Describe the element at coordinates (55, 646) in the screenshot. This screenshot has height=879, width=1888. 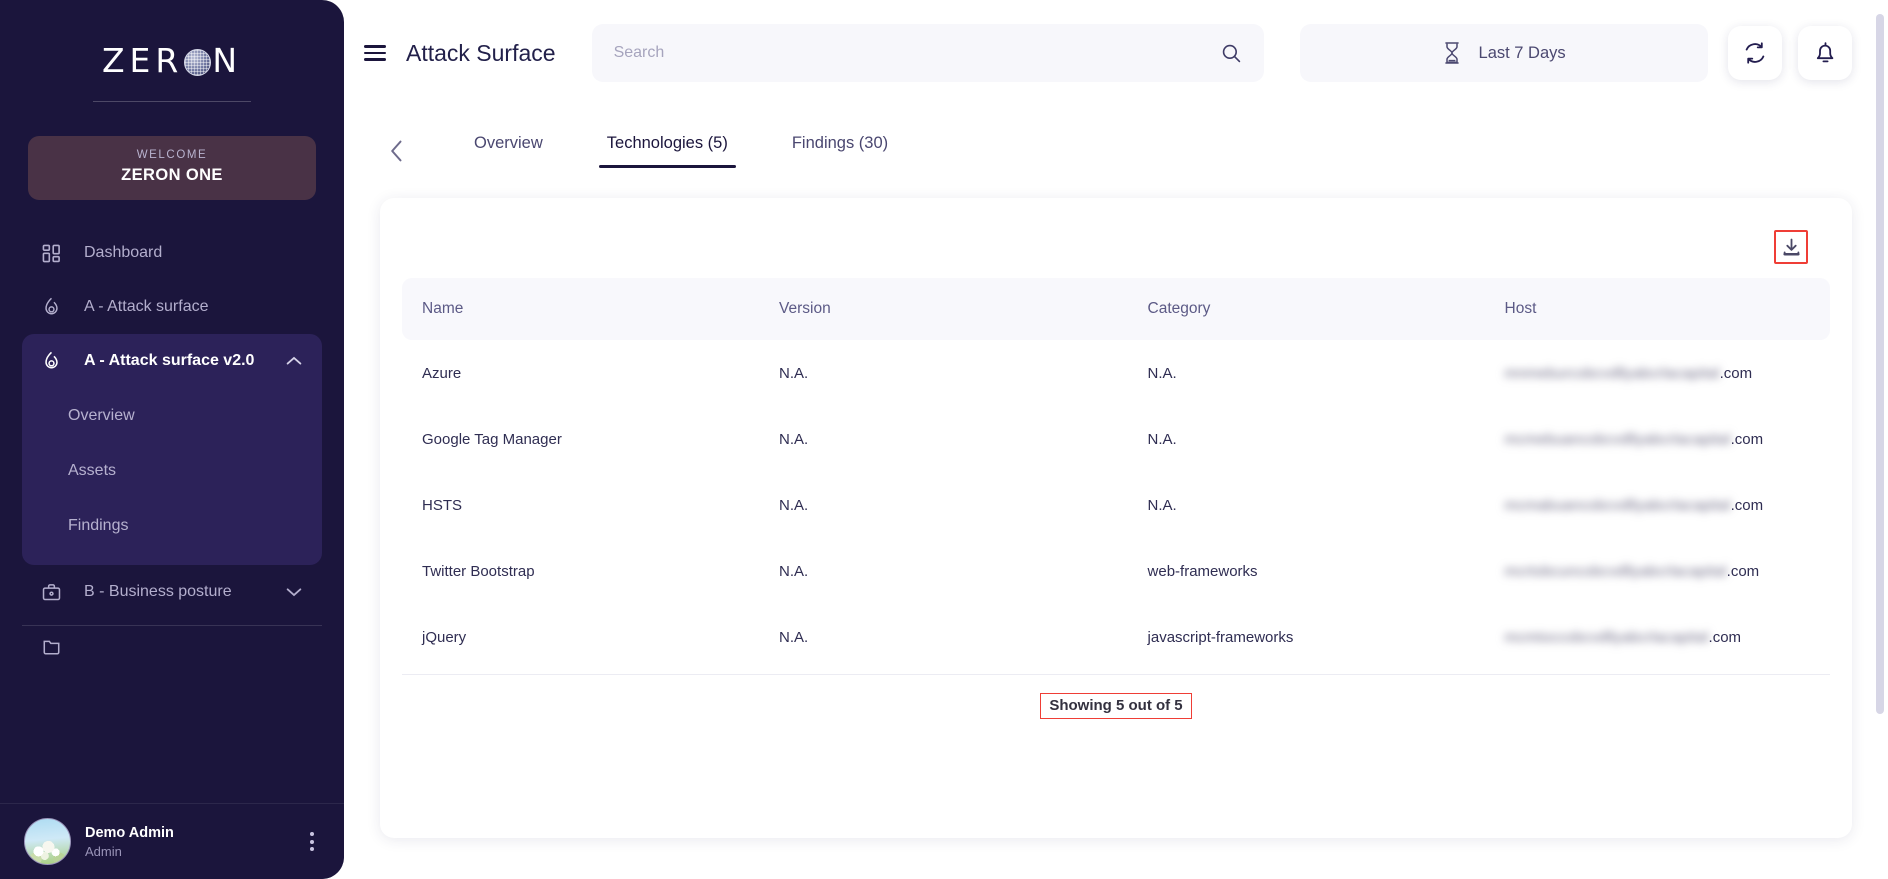
I see `document-icon` at that location.